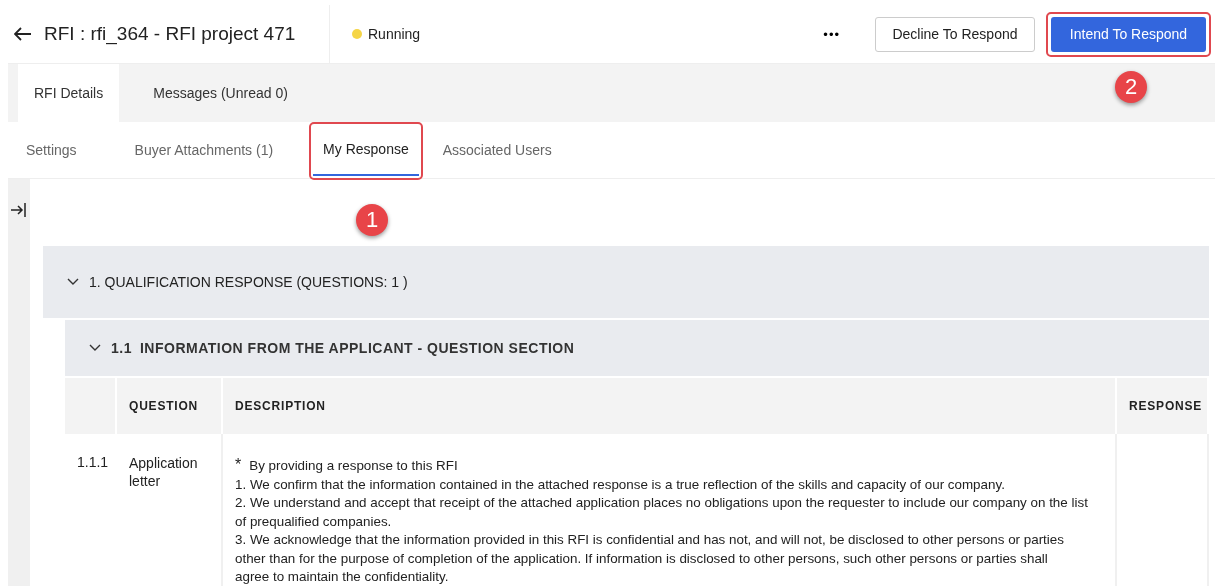 This screenshot has width=1215, height=586. I want to click on subsection-header: 1.1 INFORMATION FROM THE APPLICANT - QUESTION SECTION, so click(637, 348).